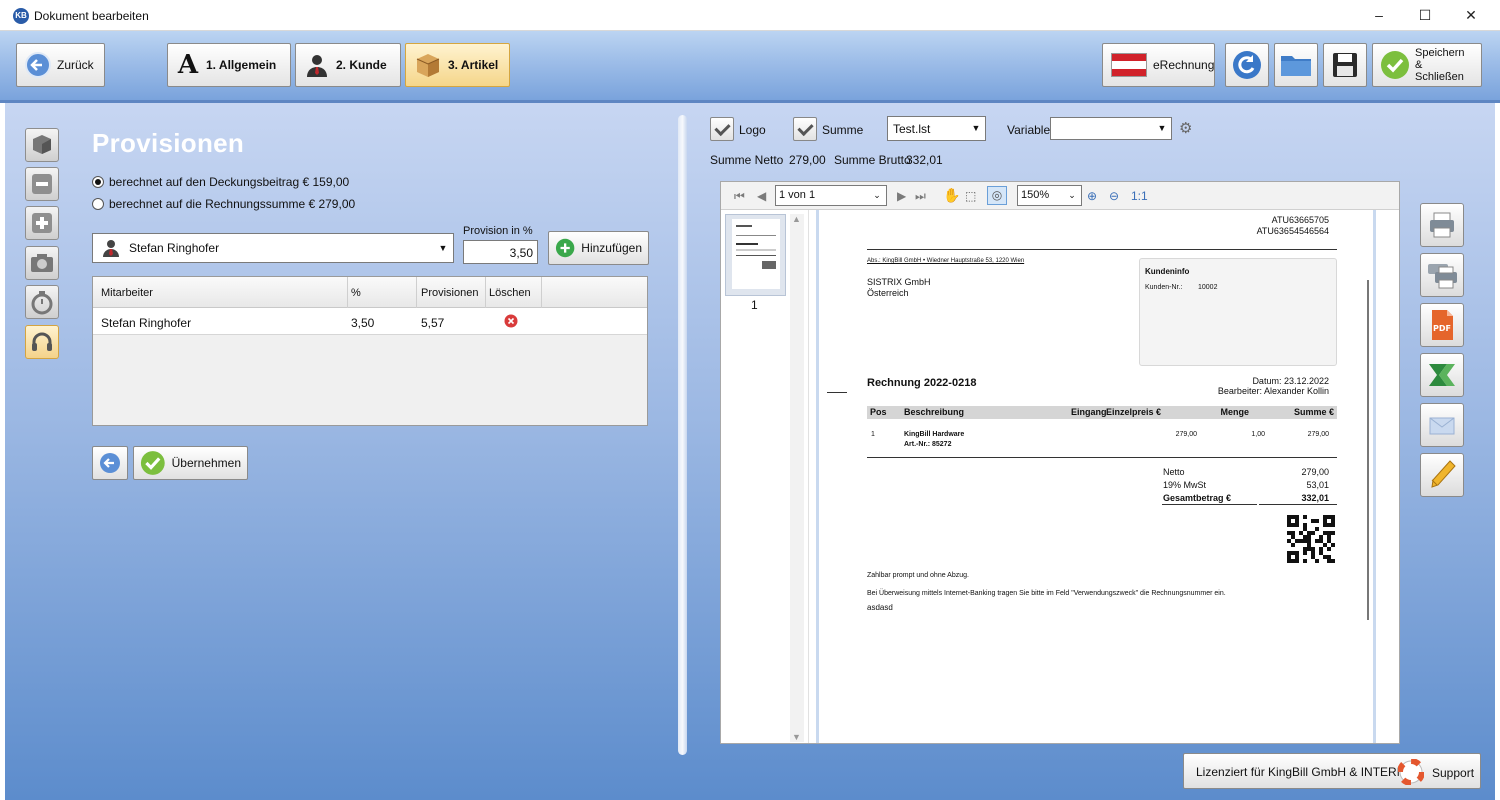  I want to click on maximize-button: ☐, so click(1425, 15).